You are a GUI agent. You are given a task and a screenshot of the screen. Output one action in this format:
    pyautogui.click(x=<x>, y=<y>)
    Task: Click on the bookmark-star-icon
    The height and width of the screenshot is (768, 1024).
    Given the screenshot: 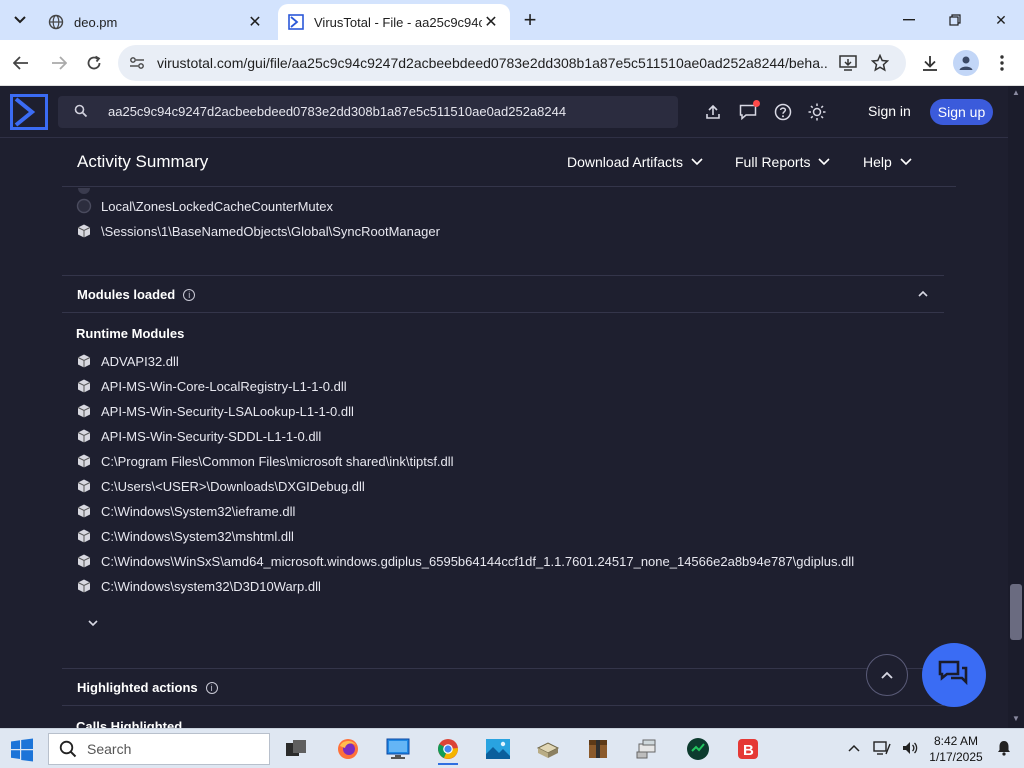 What is the action you would take?
    pyautogui.click(x=880, y=63)
    